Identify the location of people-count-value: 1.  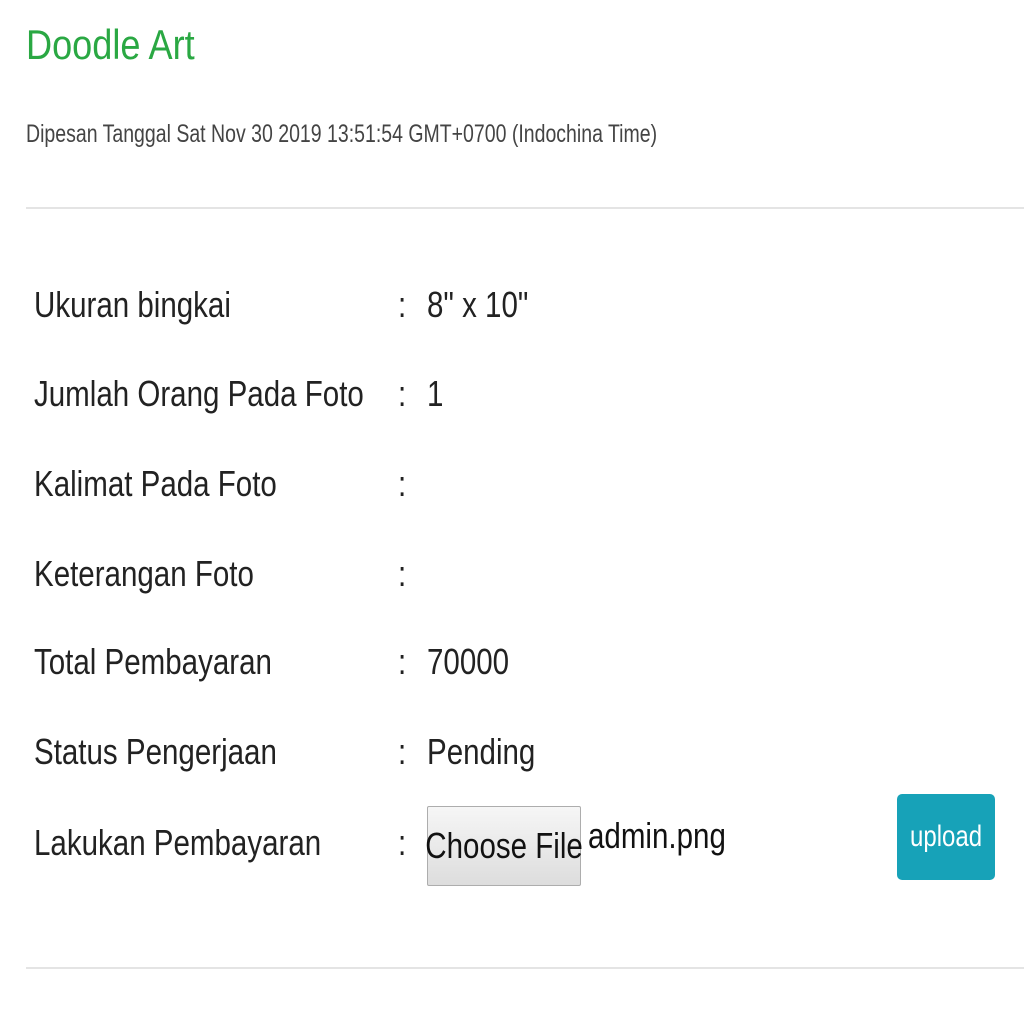
(435, 393).